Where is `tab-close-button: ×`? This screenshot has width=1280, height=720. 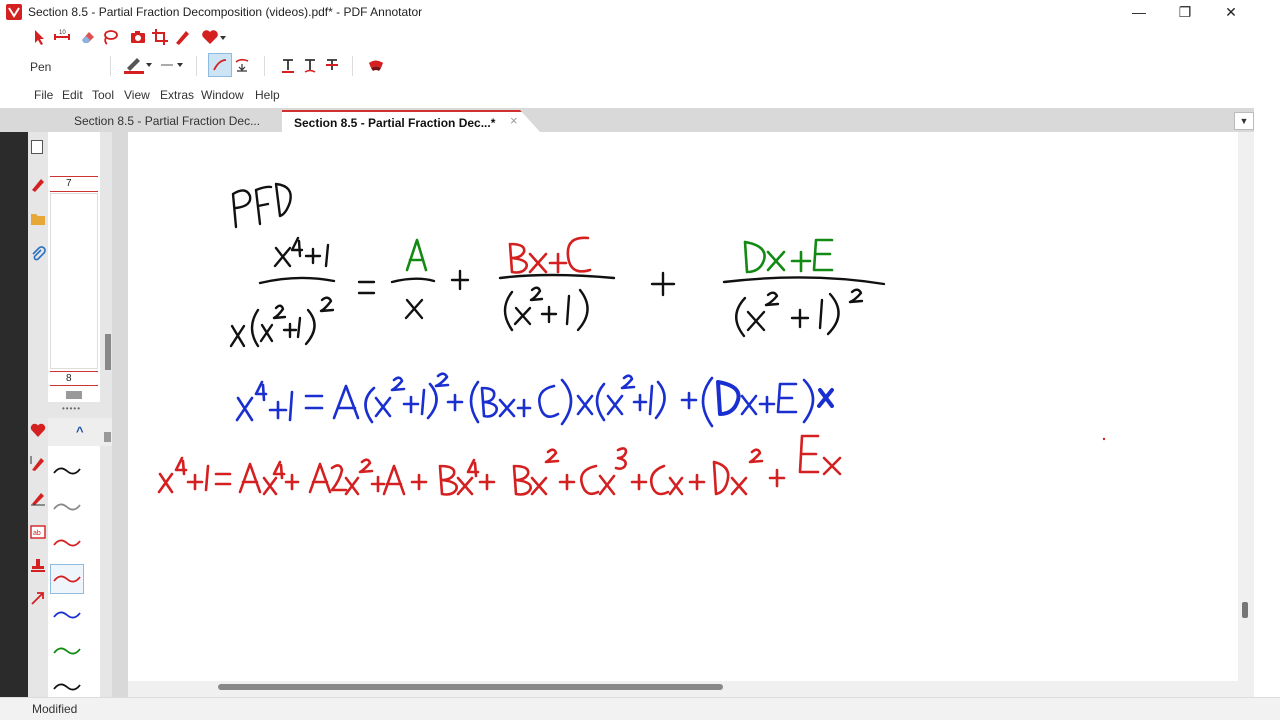
tab-close-button: × is located at coordinates (514, 120).